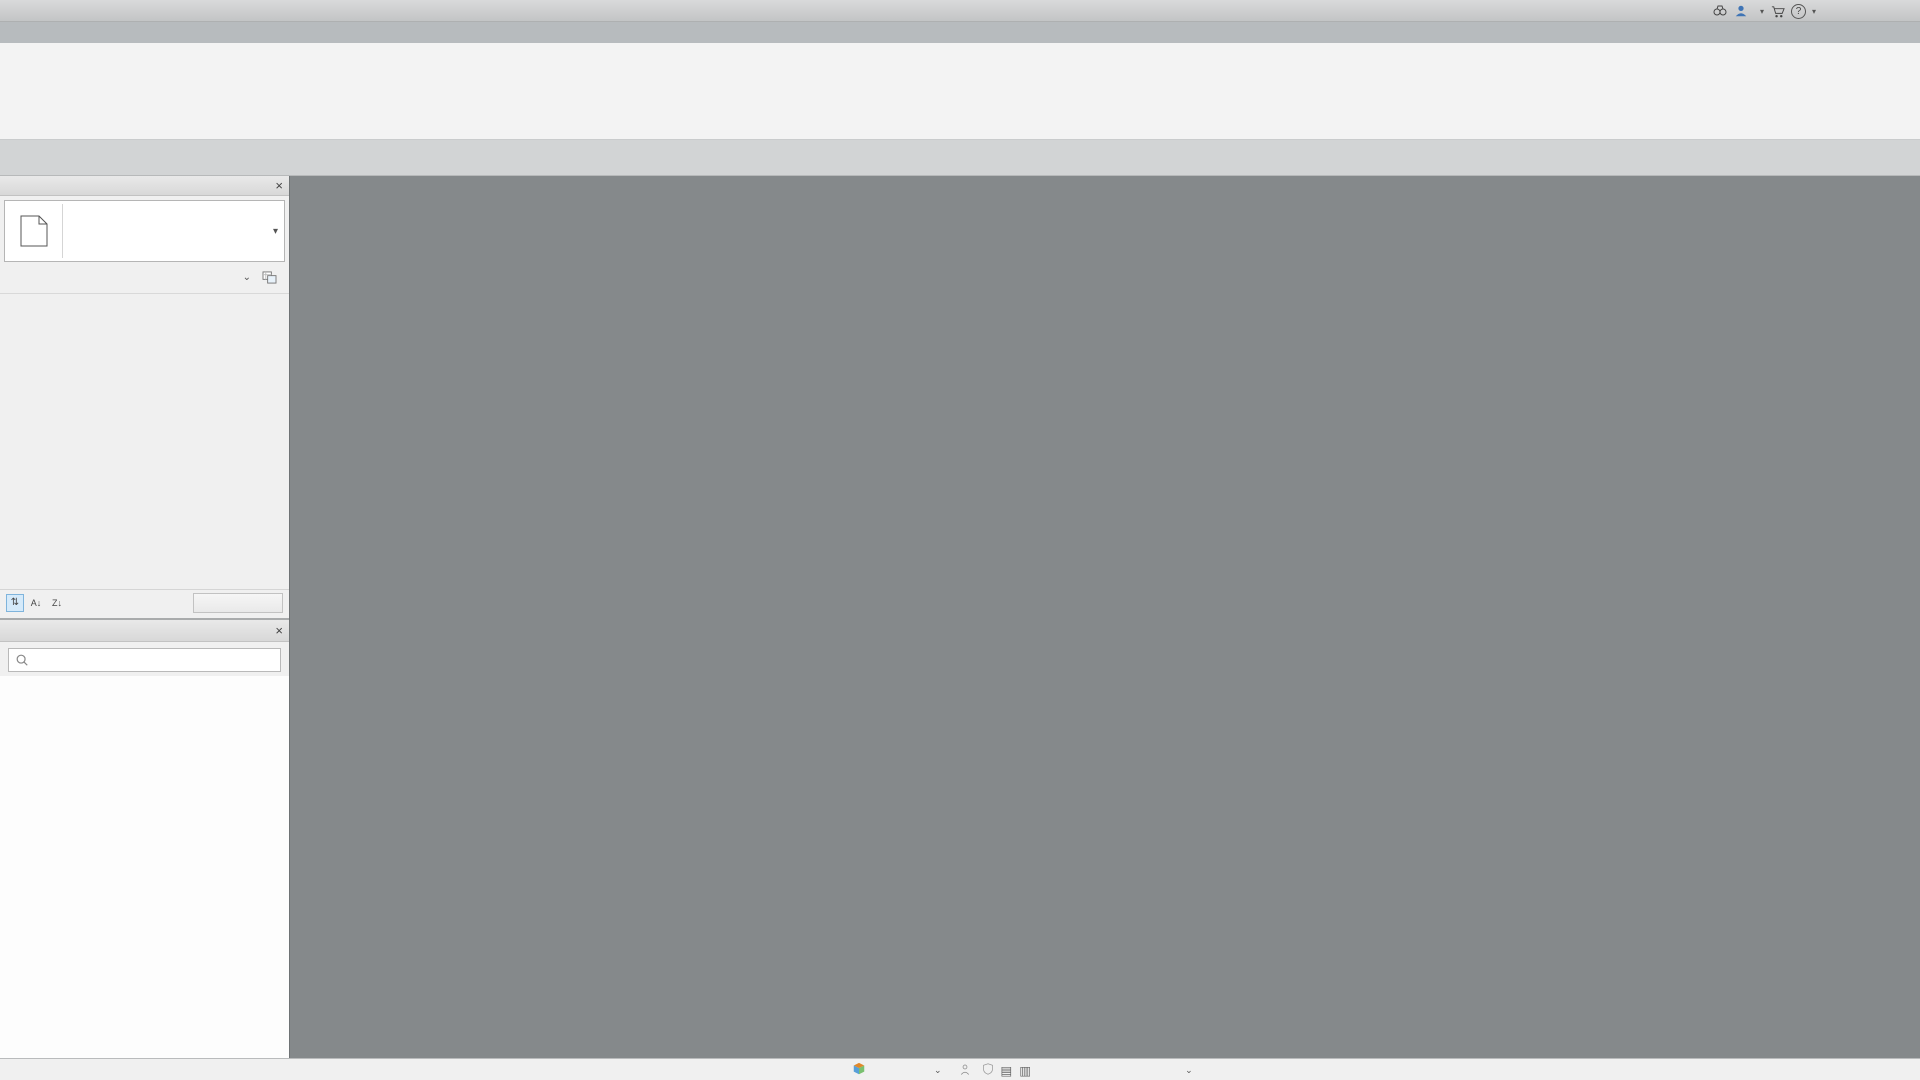 The height and width of the screenshot is (1080, 1920). What do you see at coordinates (144, 231) in the screenshot?
I see `type-selector: ▾` at bounding box center [144, 231].